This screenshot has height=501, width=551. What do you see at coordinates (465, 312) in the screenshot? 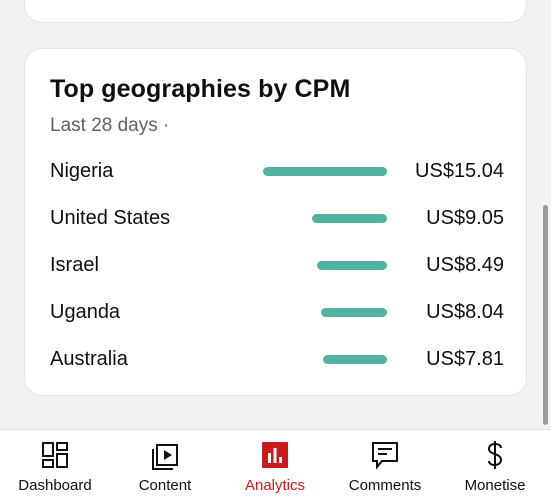
I see `geo-value: US$8.04` at bounding box center [465, 312].